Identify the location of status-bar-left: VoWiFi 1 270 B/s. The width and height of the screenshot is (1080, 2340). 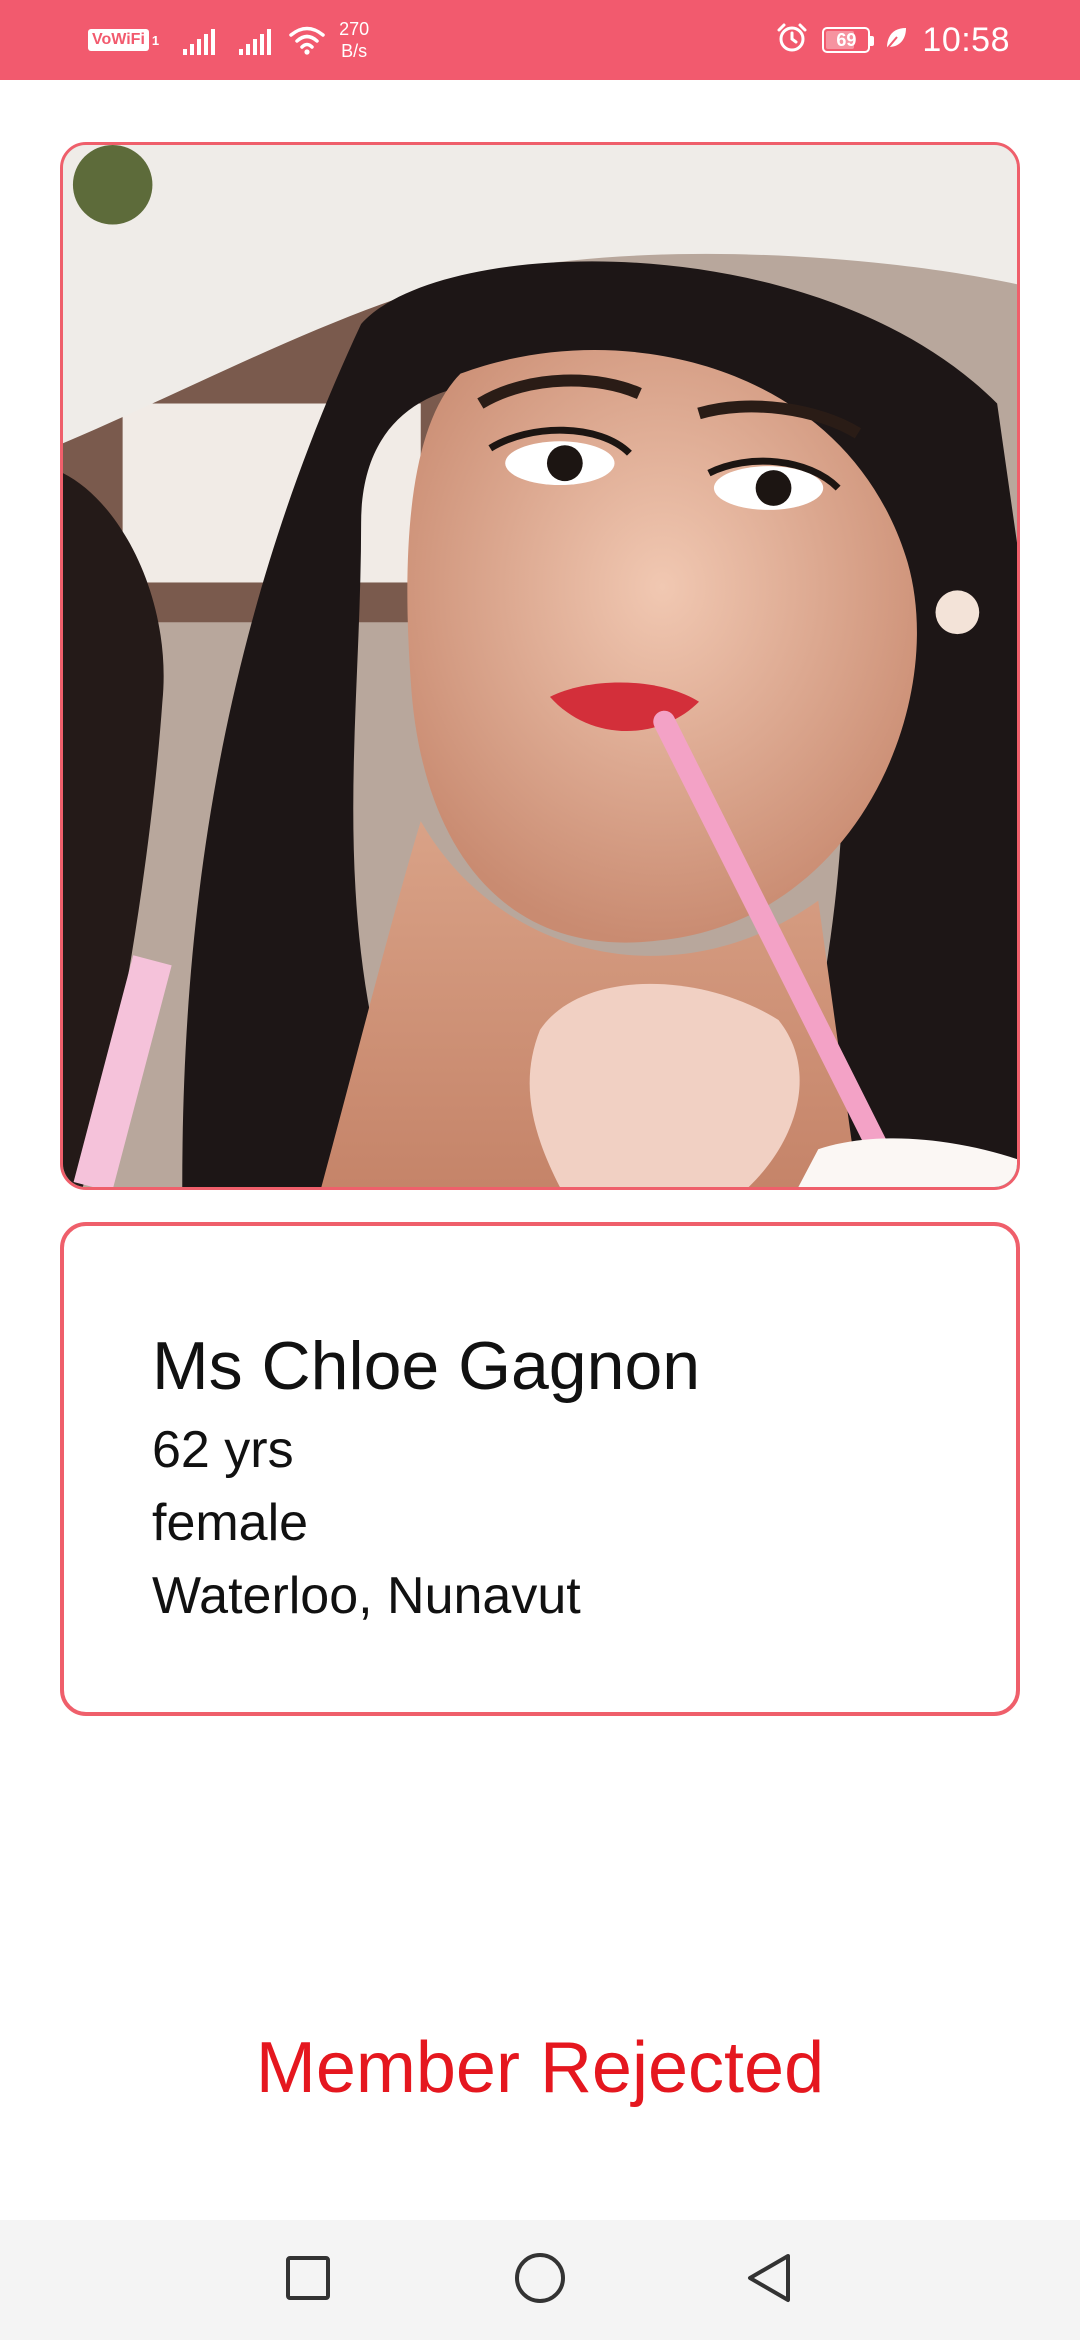
(228, 40).